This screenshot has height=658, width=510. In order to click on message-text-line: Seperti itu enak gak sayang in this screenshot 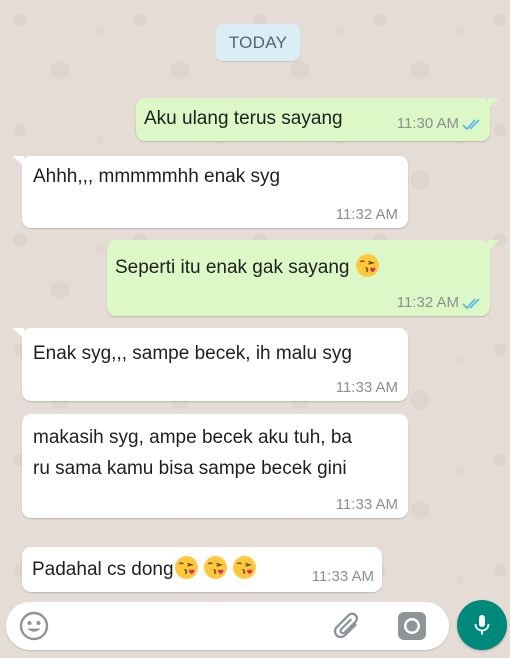, I will do `click(247, 267)`.